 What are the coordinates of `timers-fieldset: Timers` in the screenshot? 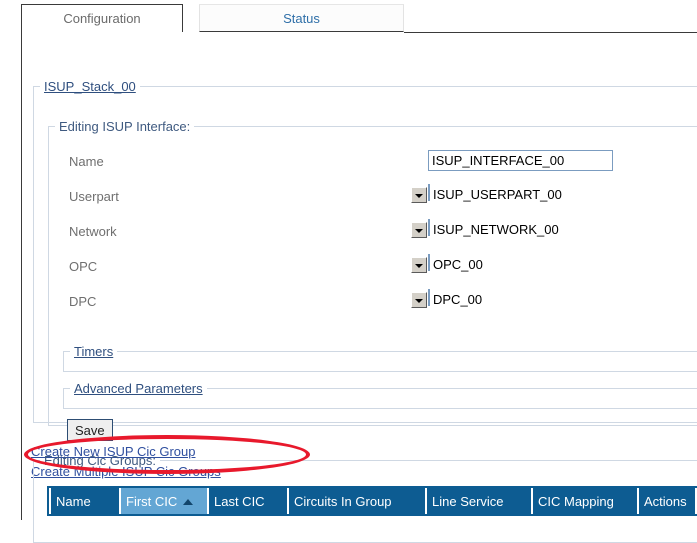 It's located at (380, 358).